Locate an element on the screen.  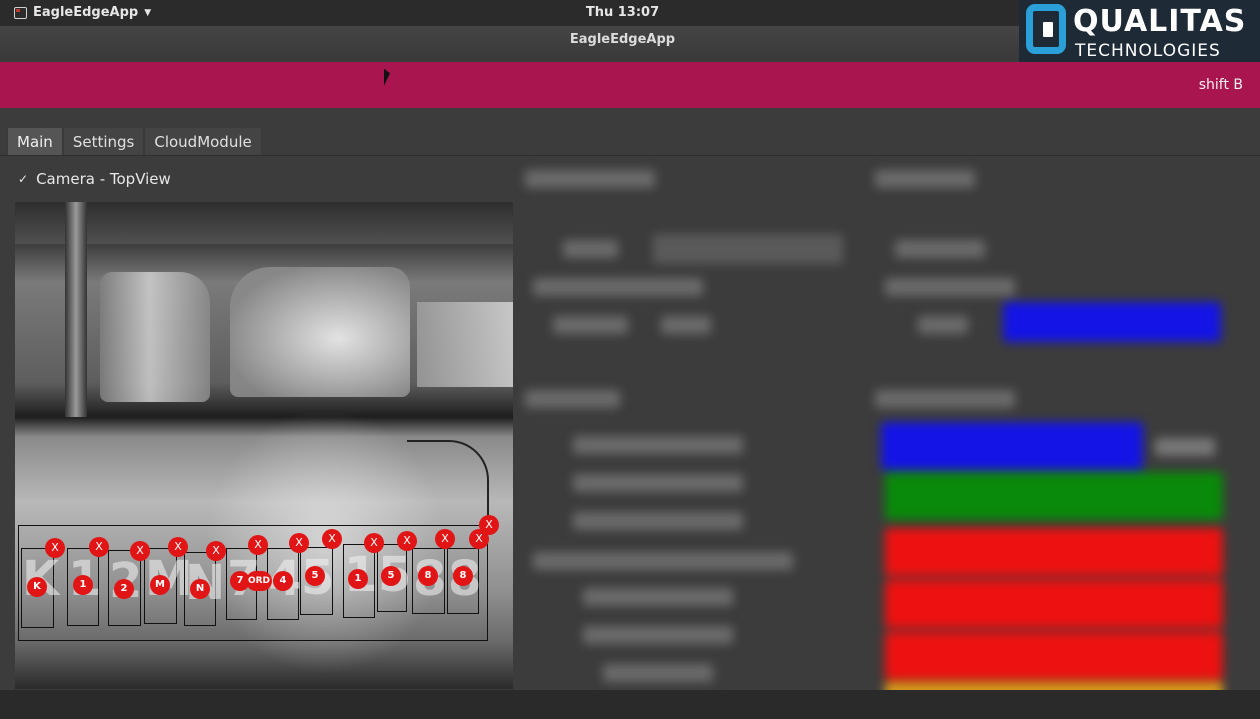
logo-brand: QUALITAS is located at coordinates (1160, 21).